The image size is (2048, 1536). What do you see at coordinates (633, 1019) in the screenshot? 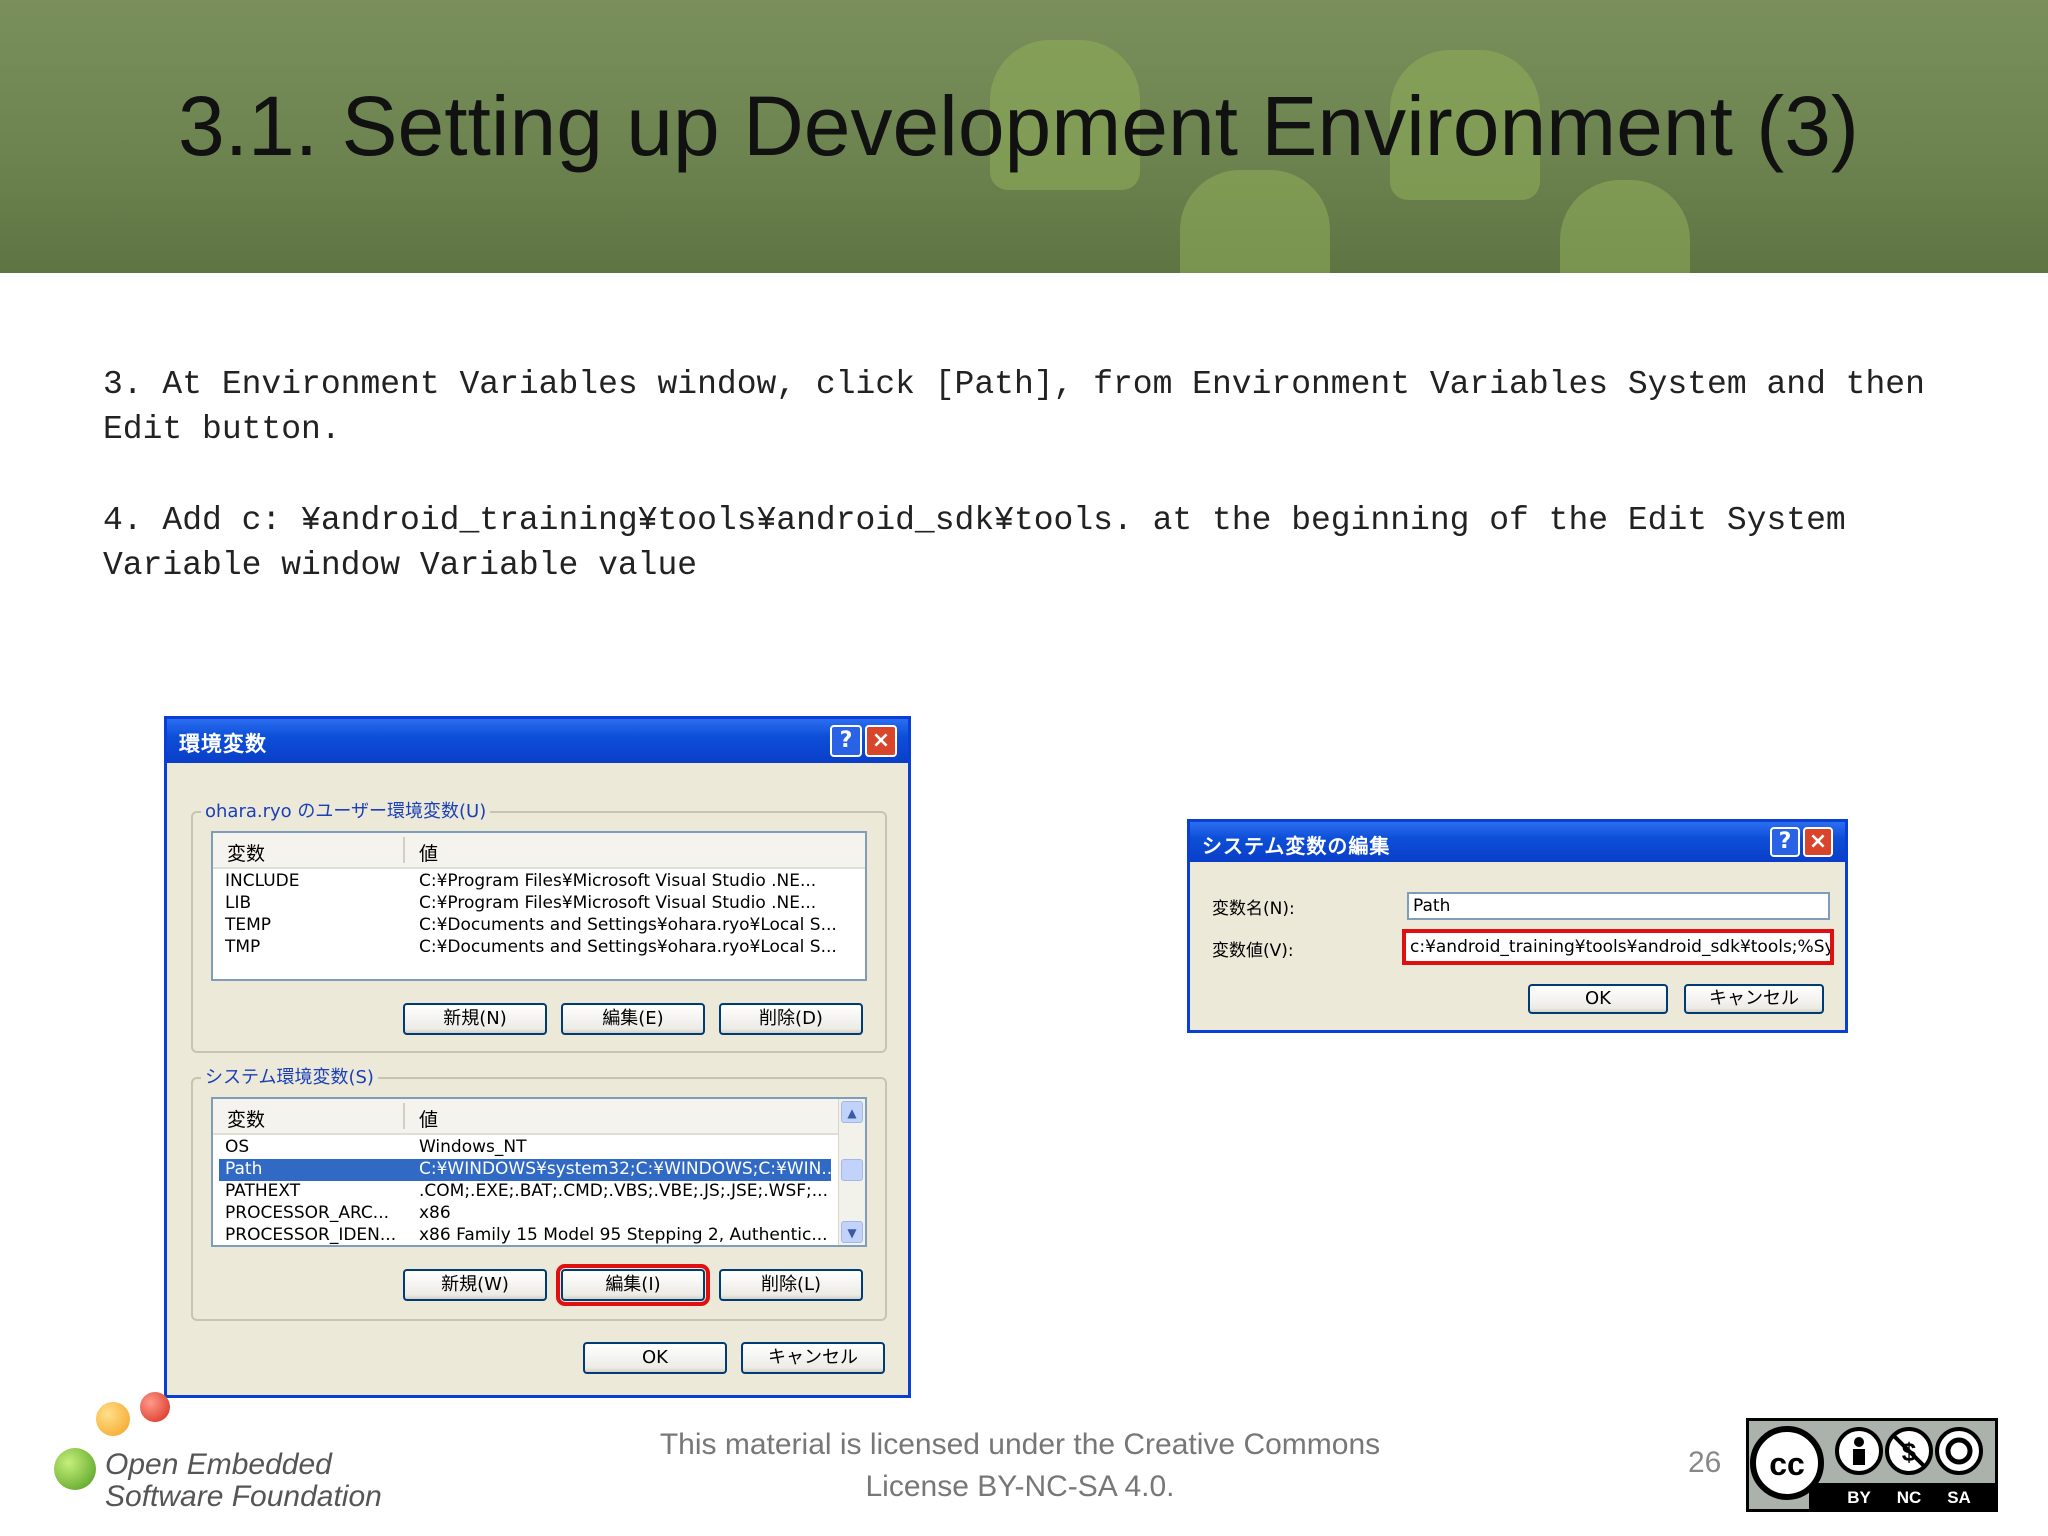
I see `user-edit-button: 編集(E)` at bounding box center [633, 1019].